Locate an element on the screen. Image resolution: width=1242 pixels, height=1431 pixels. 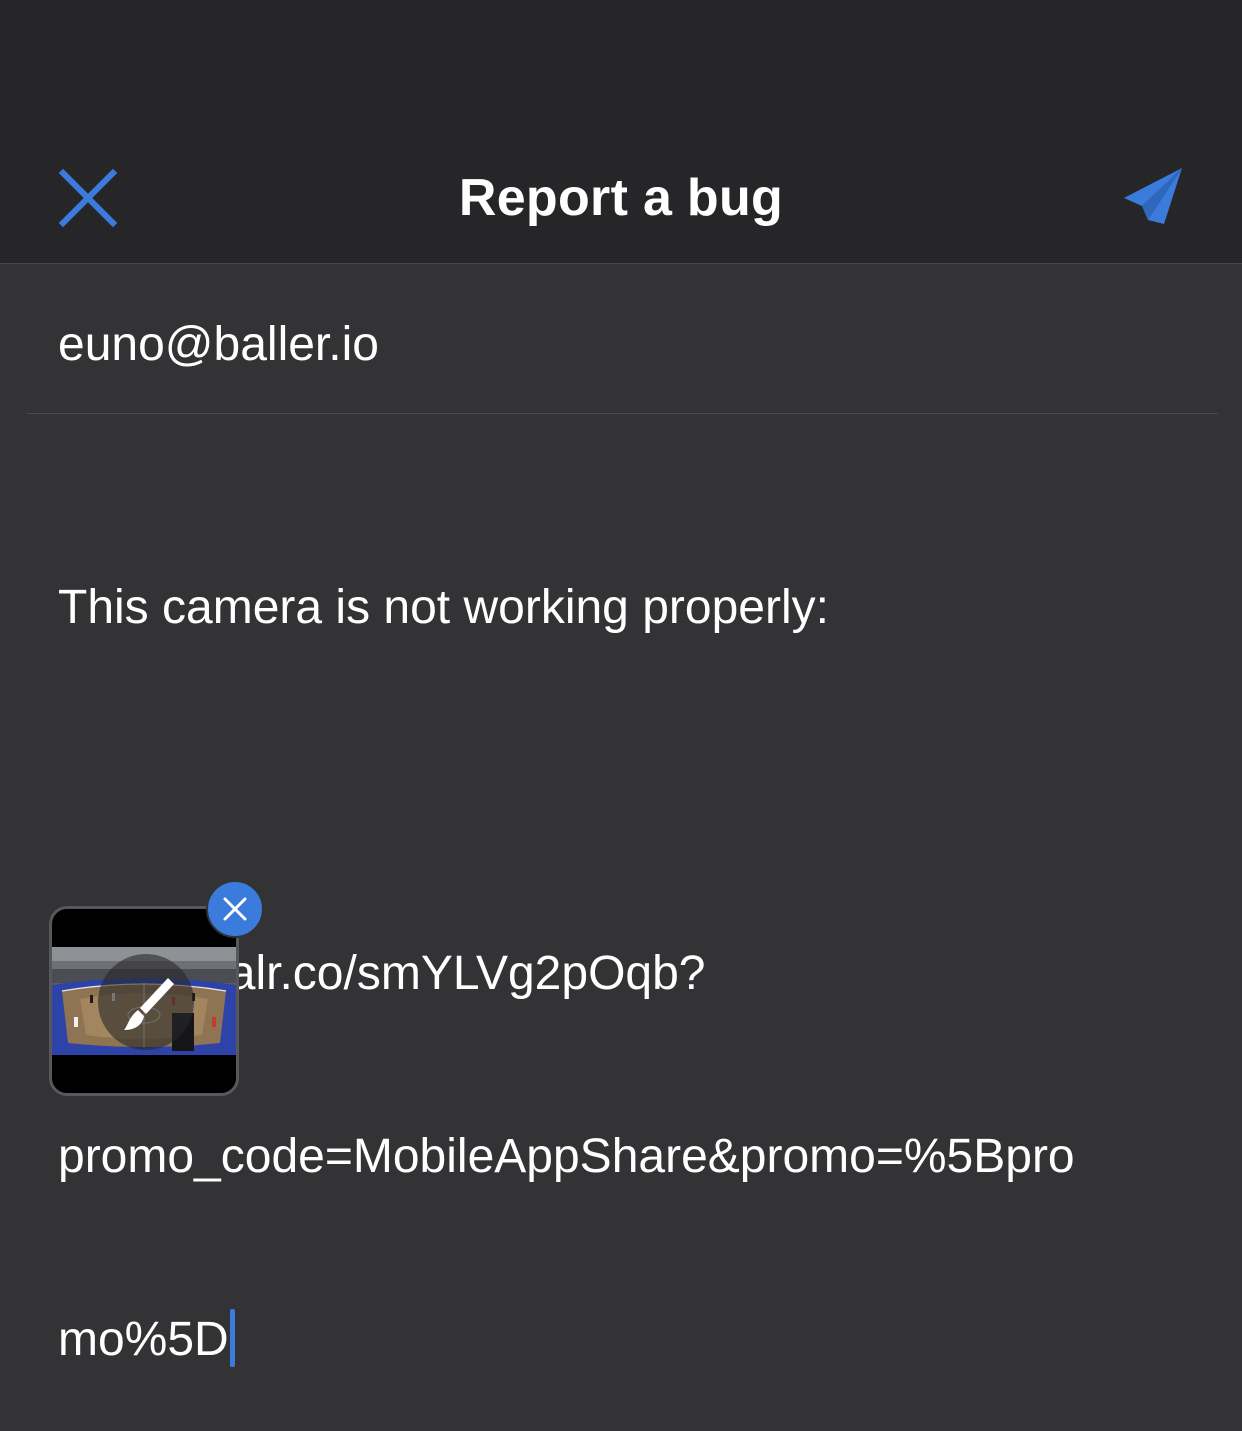
description-line: This camera is not working properly: is located at coordinates (443, 607).